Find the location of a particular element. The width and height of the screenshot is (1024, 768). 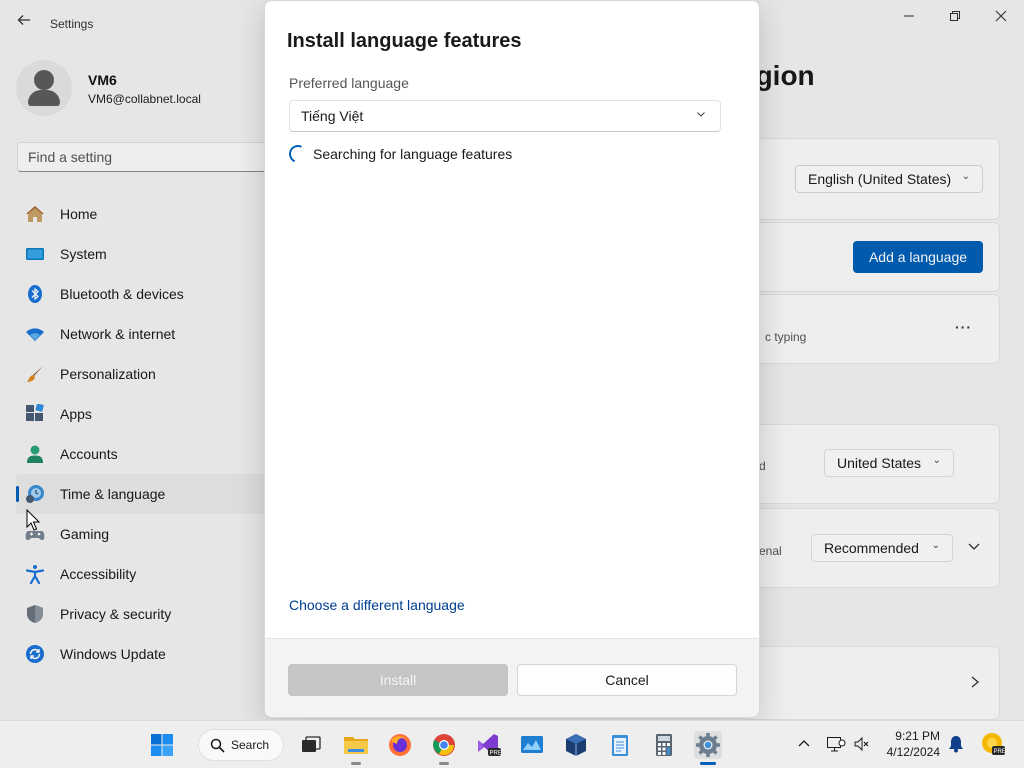

settings-gear-icon is located at coordinates (708, 745).